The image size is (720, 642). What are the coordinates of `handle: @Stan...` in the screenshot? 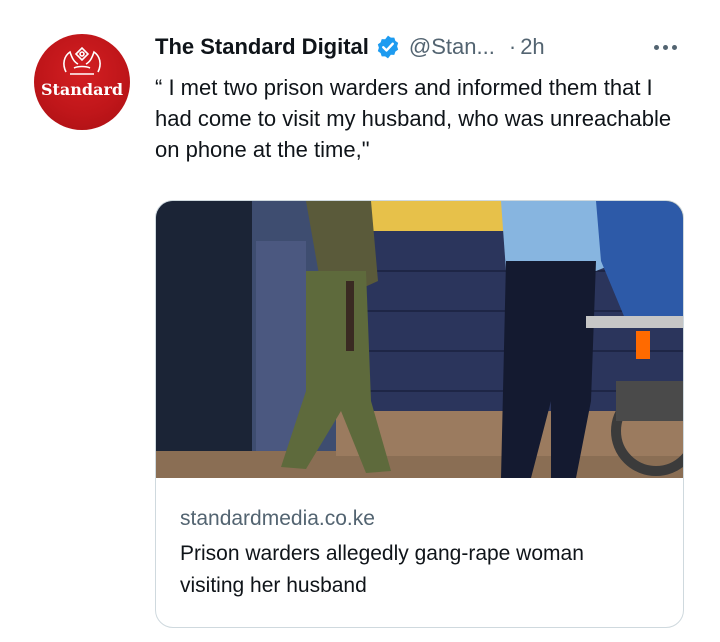 It's located at (452, 47).